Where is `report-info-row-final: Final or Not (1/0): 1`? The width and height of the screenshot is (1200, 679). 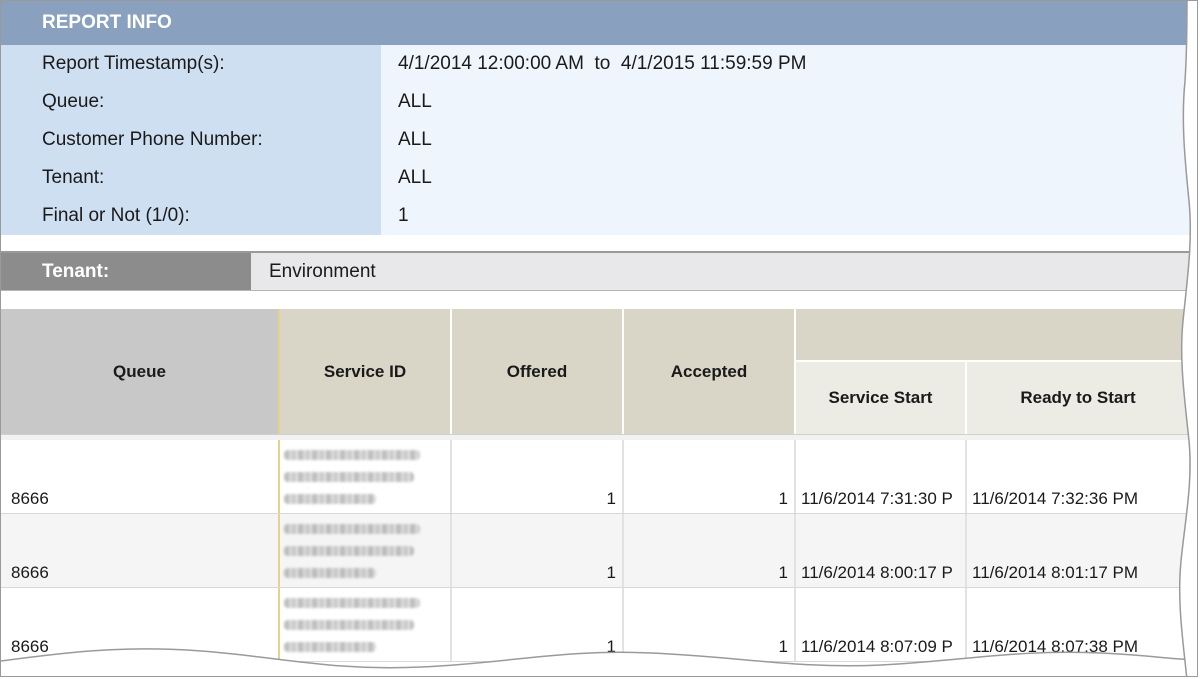 report-info-row-final: Final or Not (1/0): 1 is located at coordinates (599, 216).